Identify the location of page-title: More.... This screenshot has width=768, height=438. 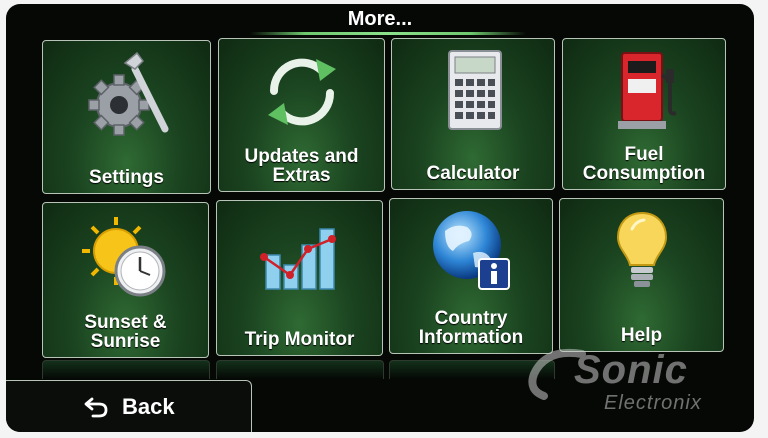
(380, 19).